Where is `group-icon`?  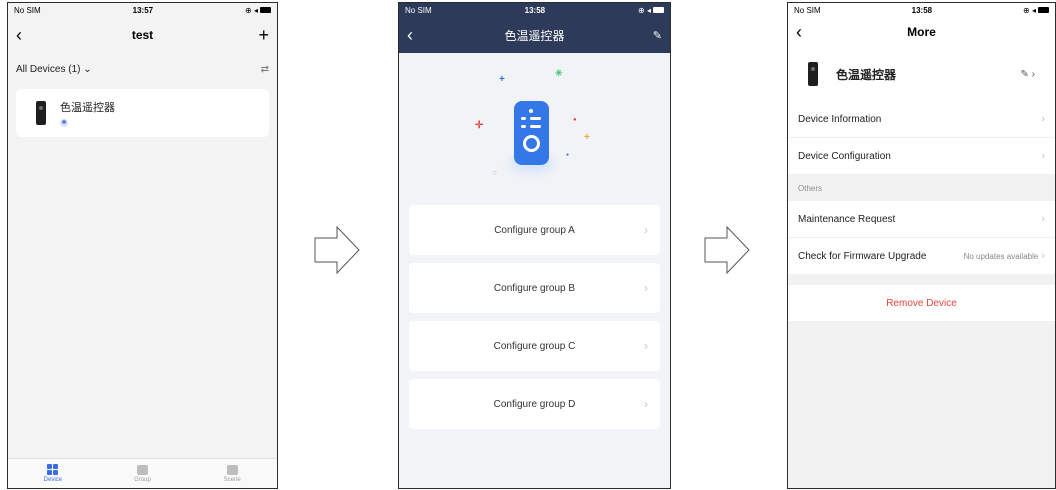 group-icon is located at coordinates (142, 469).